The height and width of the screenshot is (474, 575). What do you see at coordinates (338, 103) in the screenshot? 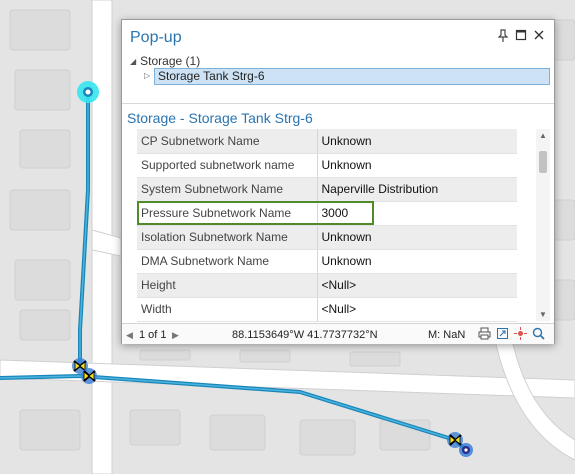
I see `divider` at bounding box center [338, 103].